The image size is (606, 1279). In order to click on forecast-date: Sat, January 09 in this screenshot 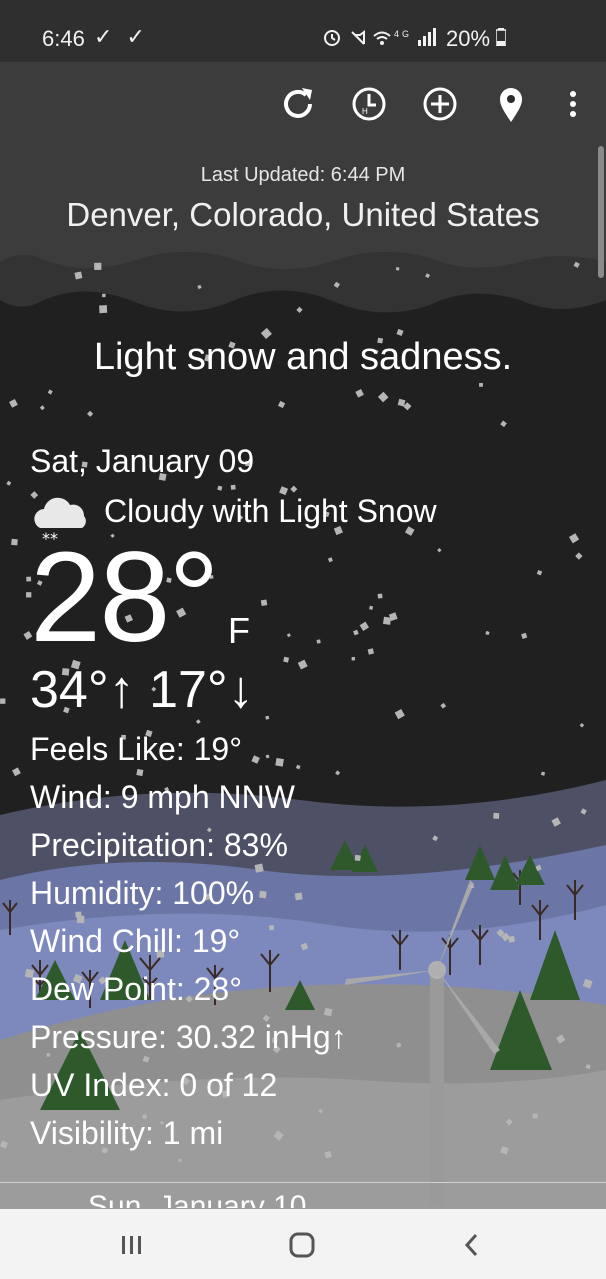, I will do `click(142, 461)`.